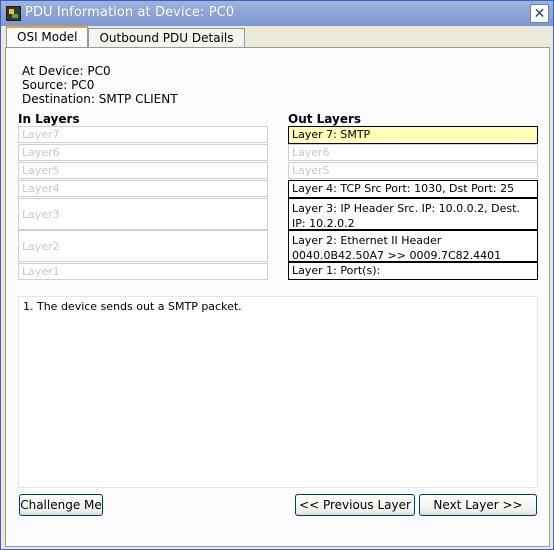  I want to click on tab-osi-model: OSI Model, so click(47, 36).